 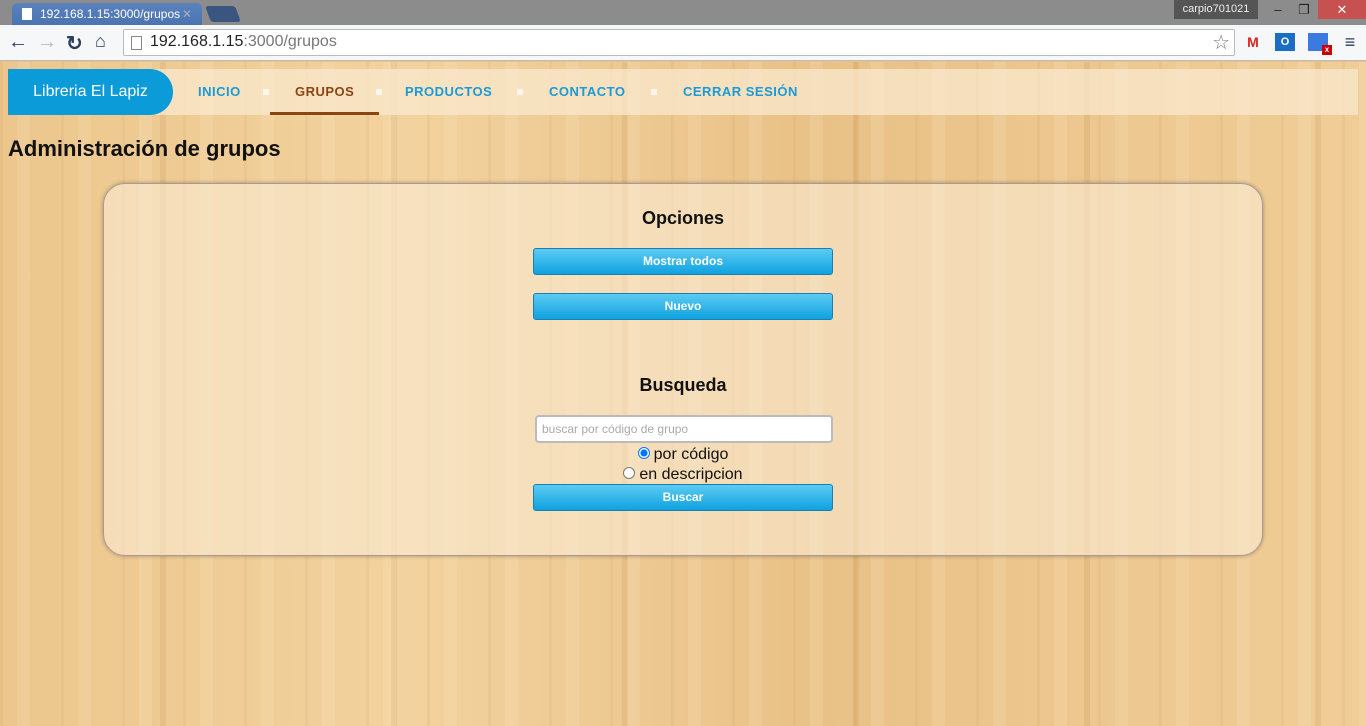 I want to click on restore-icon: ❐, so click(x=1304, y=9).